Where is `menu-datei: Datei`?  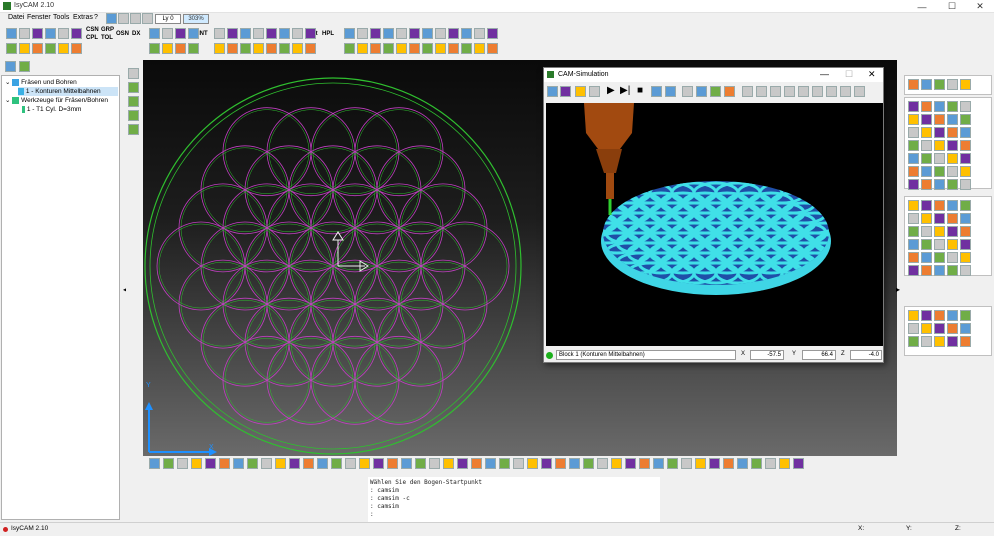
menu-datei: Datei is located at coordinates (16, 17).